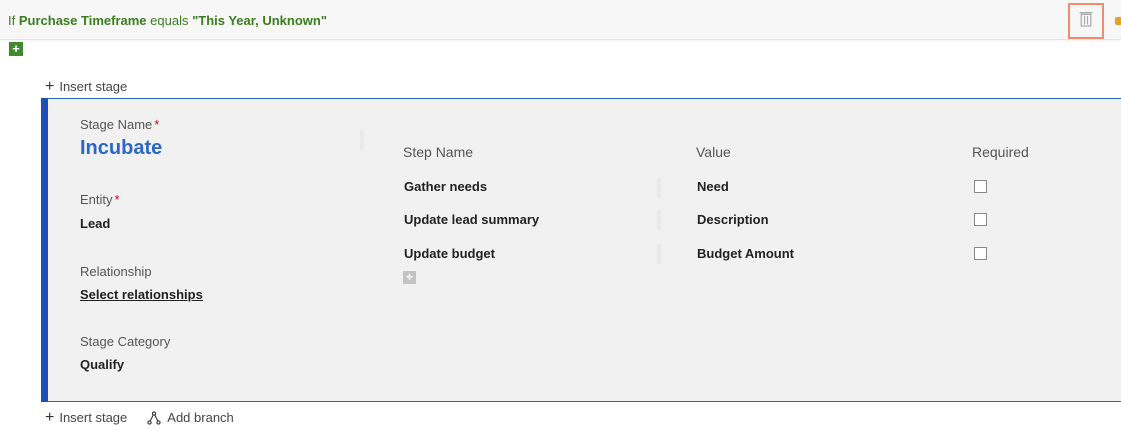 Image resolution: width=1121 pixels, height=430 pixels. Describe the element at coordinates (733, 219) in the screenshot. I see `step-value-cell: Description` at that location.